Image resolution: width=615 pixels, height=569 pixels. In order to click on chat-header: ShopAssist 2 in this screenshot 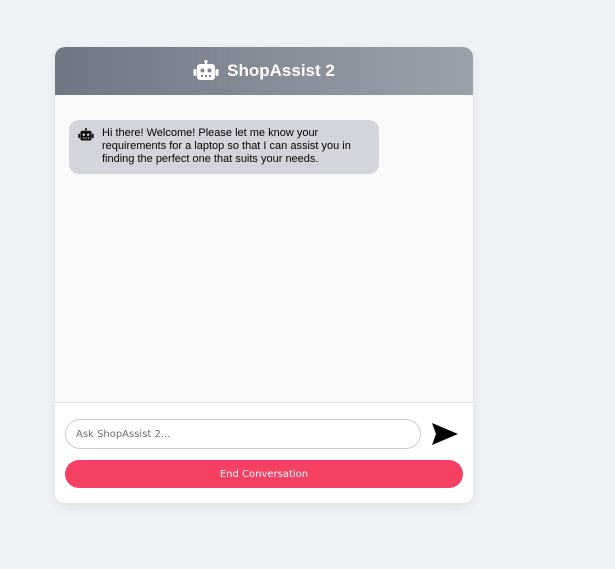, I will do `click(264, 71)`.